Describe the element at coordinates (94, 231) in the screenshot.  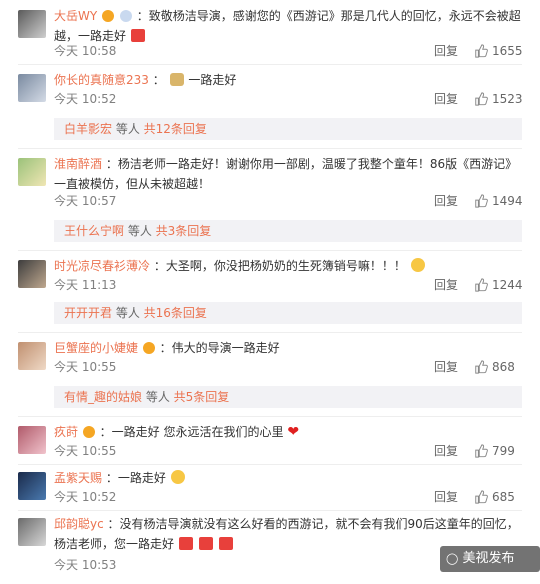
I see `sub-reply-user: 王什么宁啊` at that location.